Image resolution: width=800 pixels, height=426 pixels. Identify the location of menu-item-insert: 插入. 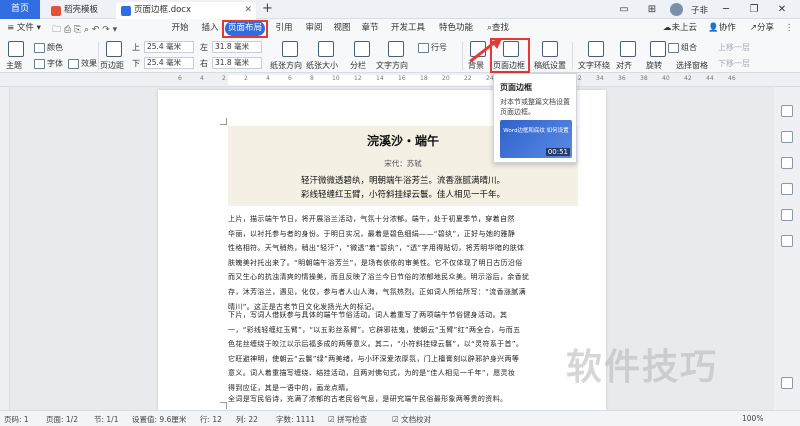
(210, 28).